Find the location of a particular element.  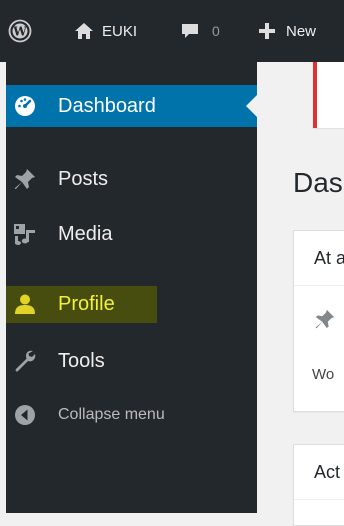

widget-title: Act is located at coordinates (319, 472).